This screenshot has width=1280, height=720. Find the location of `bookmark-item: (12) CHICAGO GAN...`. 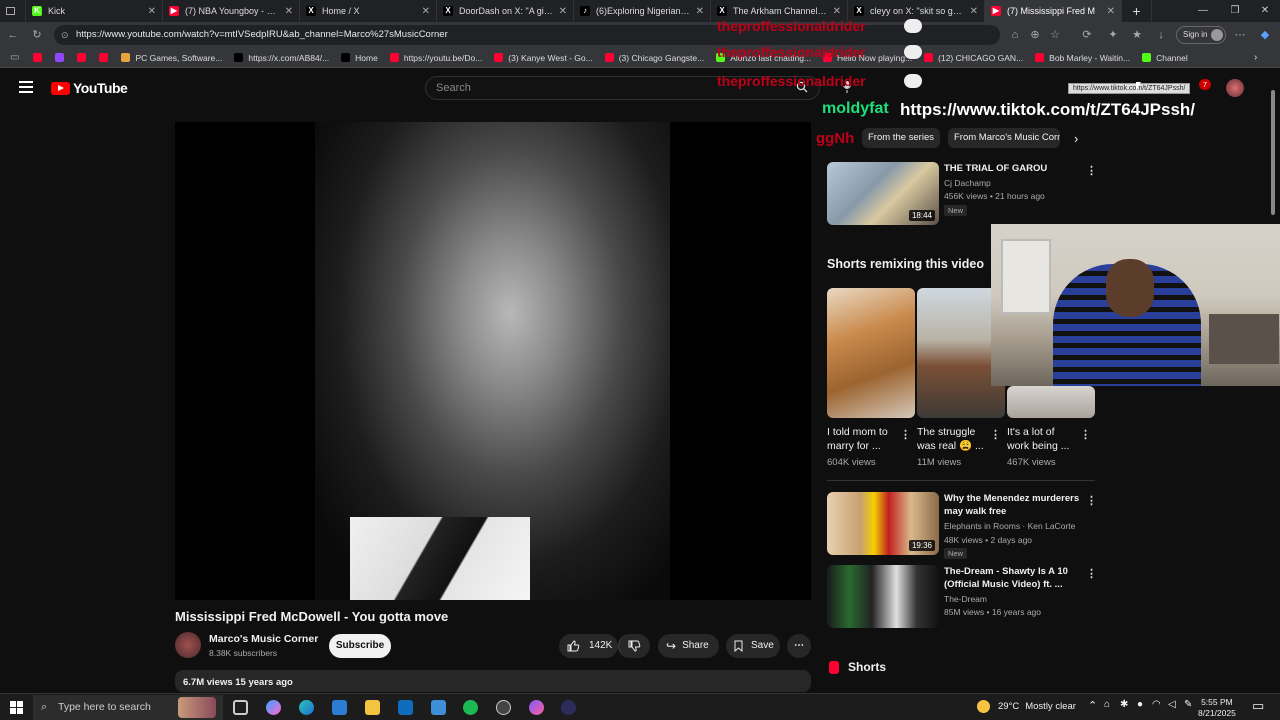

bookmark-item: (12) CHICAGO GAN... is located at coordinates (973, 58).